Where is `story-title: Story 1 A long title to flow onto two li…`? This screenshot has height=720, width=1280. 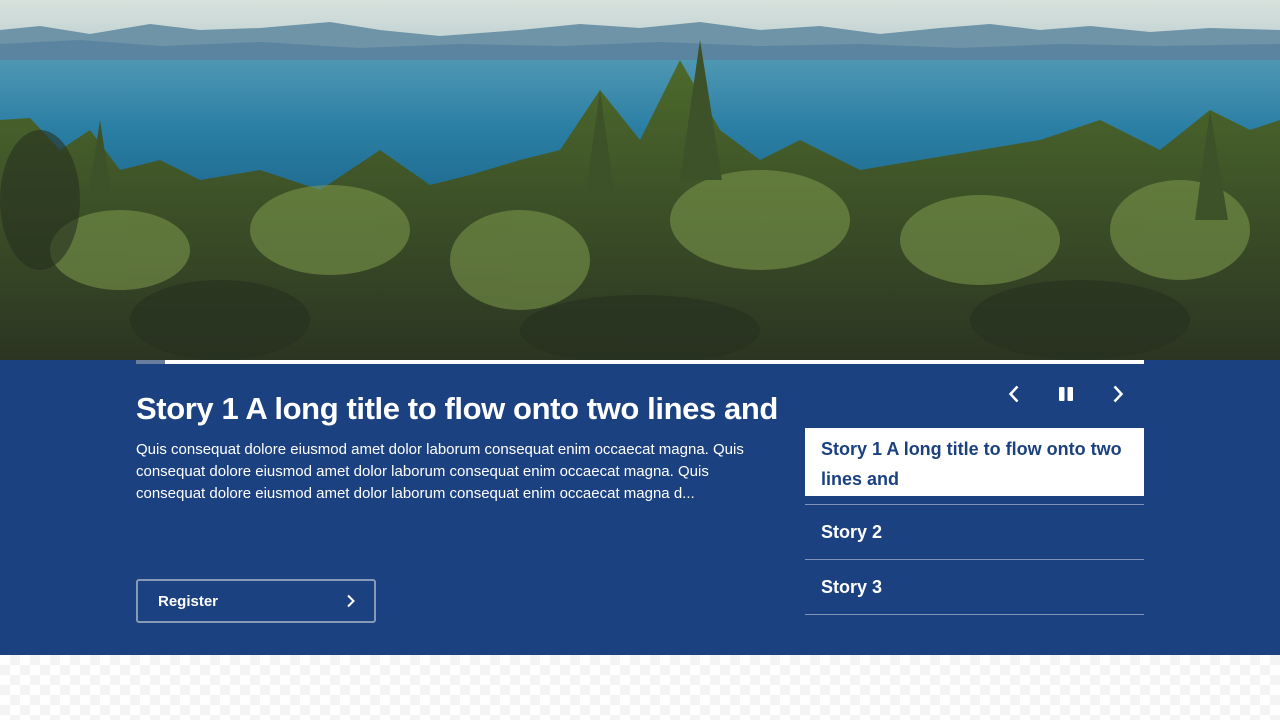
story-title: Story 1 A long title to flow onto two li… is located at coordinates (457, 408).